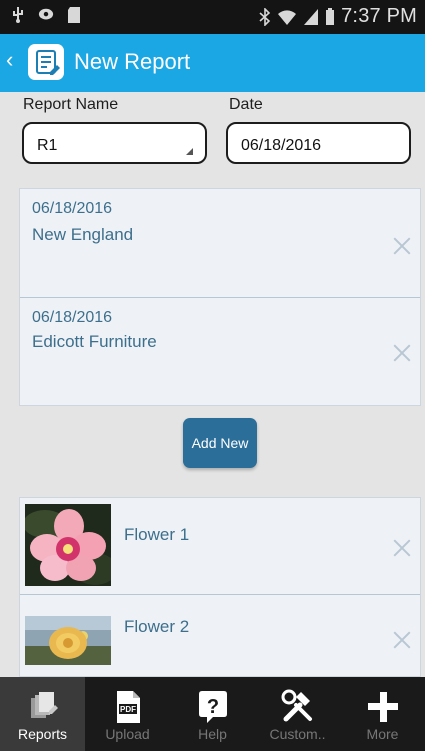 The width and height of the screenshot is (425, 751). I want to click on tools-icon, so click(296, 705).